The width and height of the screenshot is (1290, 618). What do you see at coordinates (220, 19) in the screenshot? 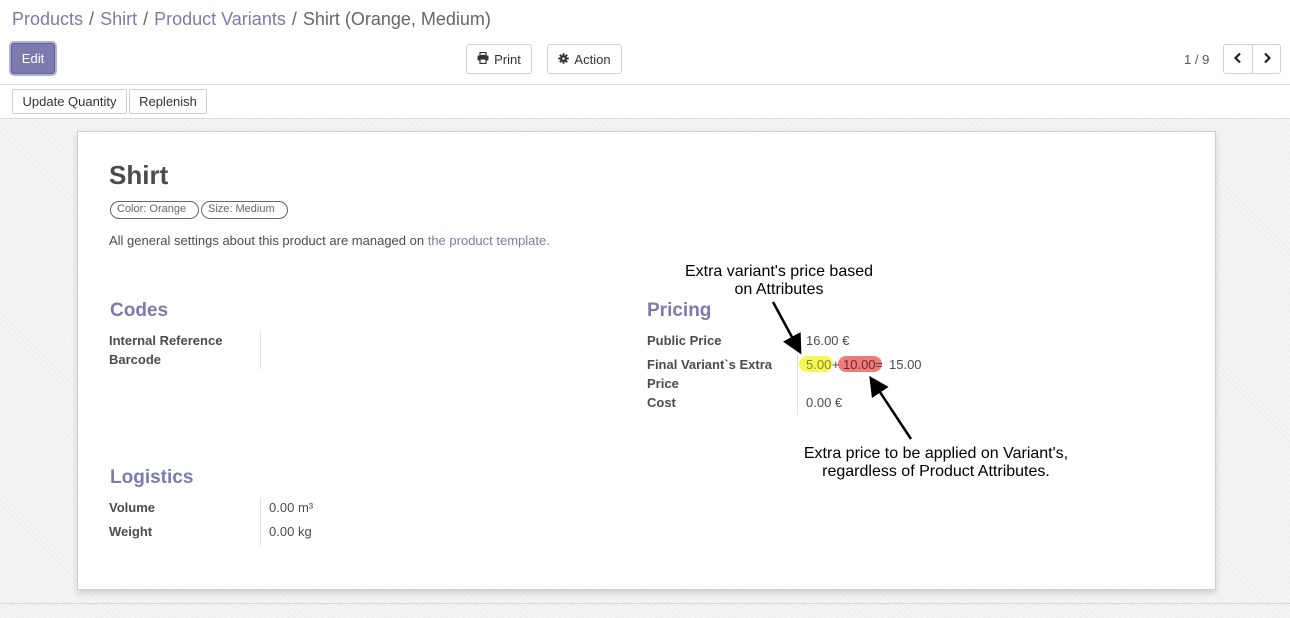
I see `breadcrumb-product-variants: Product Variants` at bounding box center [220, 19].